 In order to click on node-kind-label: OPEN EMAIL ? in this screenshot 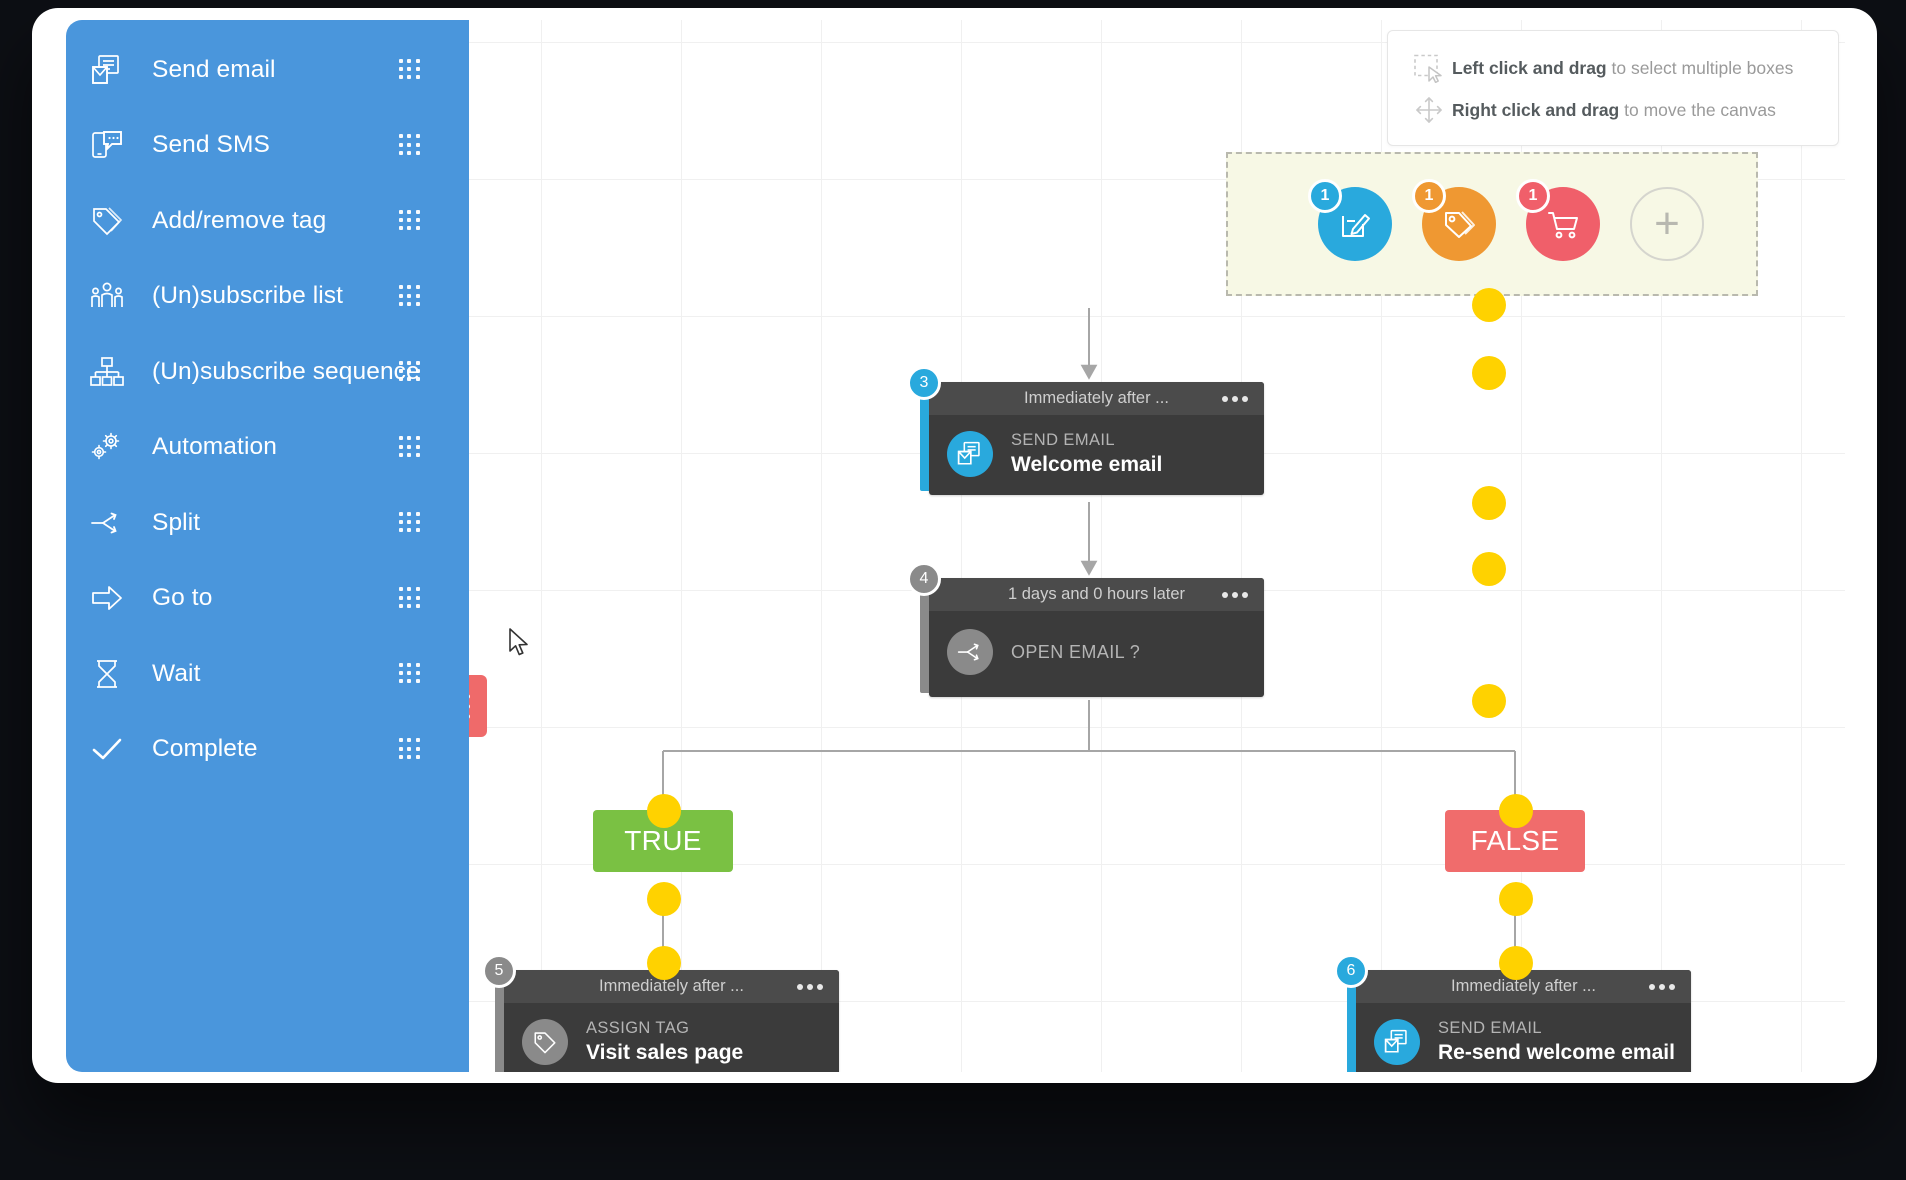, I will do `click(1076, 651)`.